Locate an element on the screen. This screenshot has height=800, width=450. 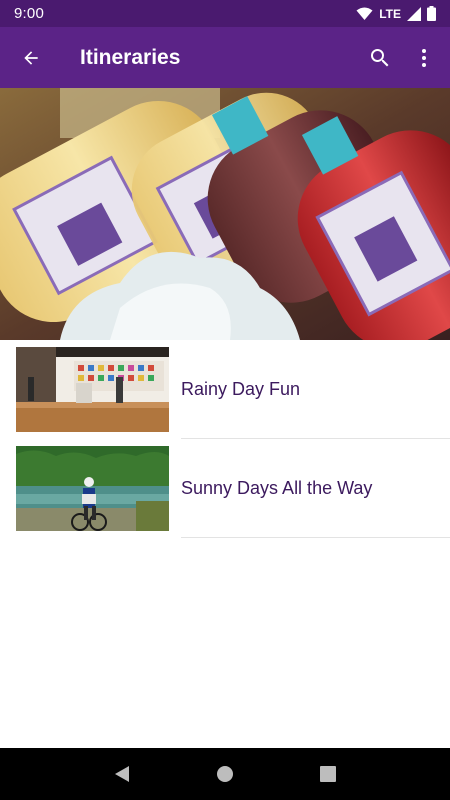
status-time: 9:00 is located at coordinates (29, 13).